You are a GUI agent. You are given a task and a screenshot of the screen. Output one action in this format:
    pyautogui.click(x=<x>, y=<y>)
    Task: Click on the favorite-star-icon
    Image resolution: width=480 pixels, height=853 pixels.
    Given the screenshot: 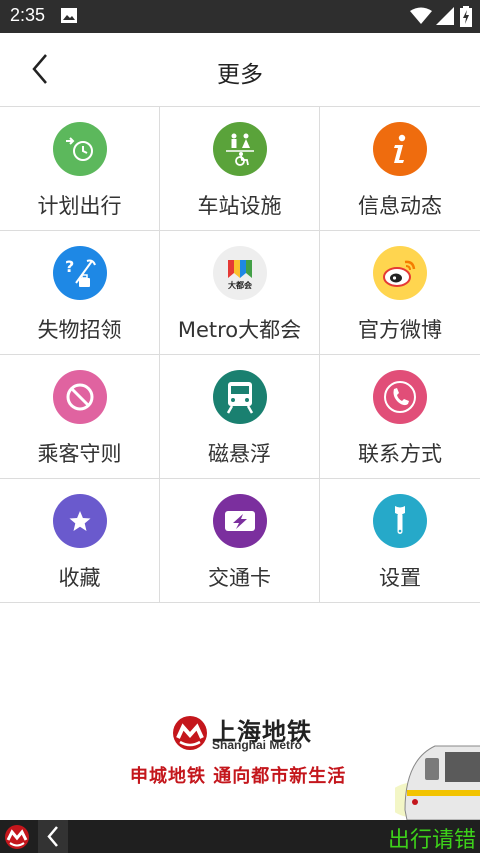 What is the action you would take?
    pyautogui.click(x=79, y=521)
    